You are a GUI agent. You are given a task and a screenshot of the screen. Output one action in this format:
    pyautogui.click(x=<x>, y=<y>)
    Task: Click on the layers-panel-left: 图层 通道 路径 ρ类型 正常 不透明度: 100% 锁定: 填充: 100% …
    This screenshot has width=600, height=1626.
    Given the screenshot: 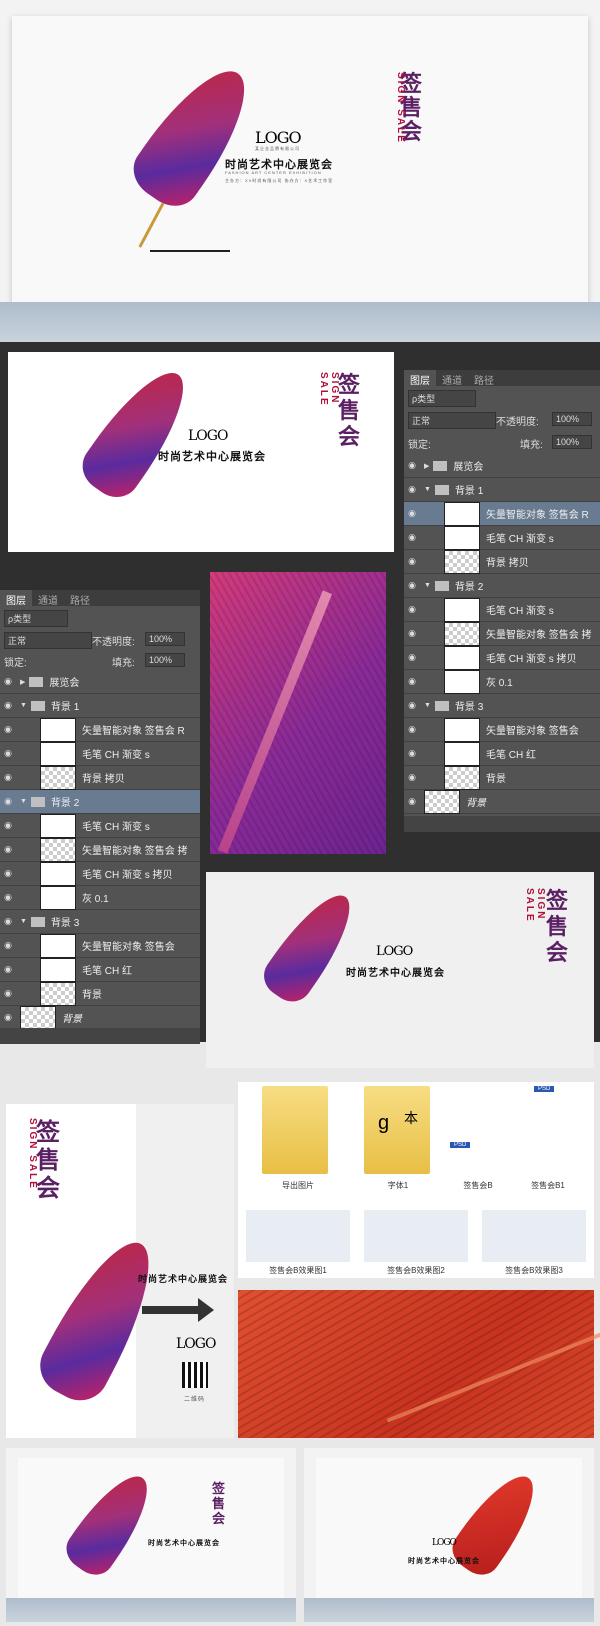 What is the action you would take?
    pyautogui.click(x=100, y=817)
    